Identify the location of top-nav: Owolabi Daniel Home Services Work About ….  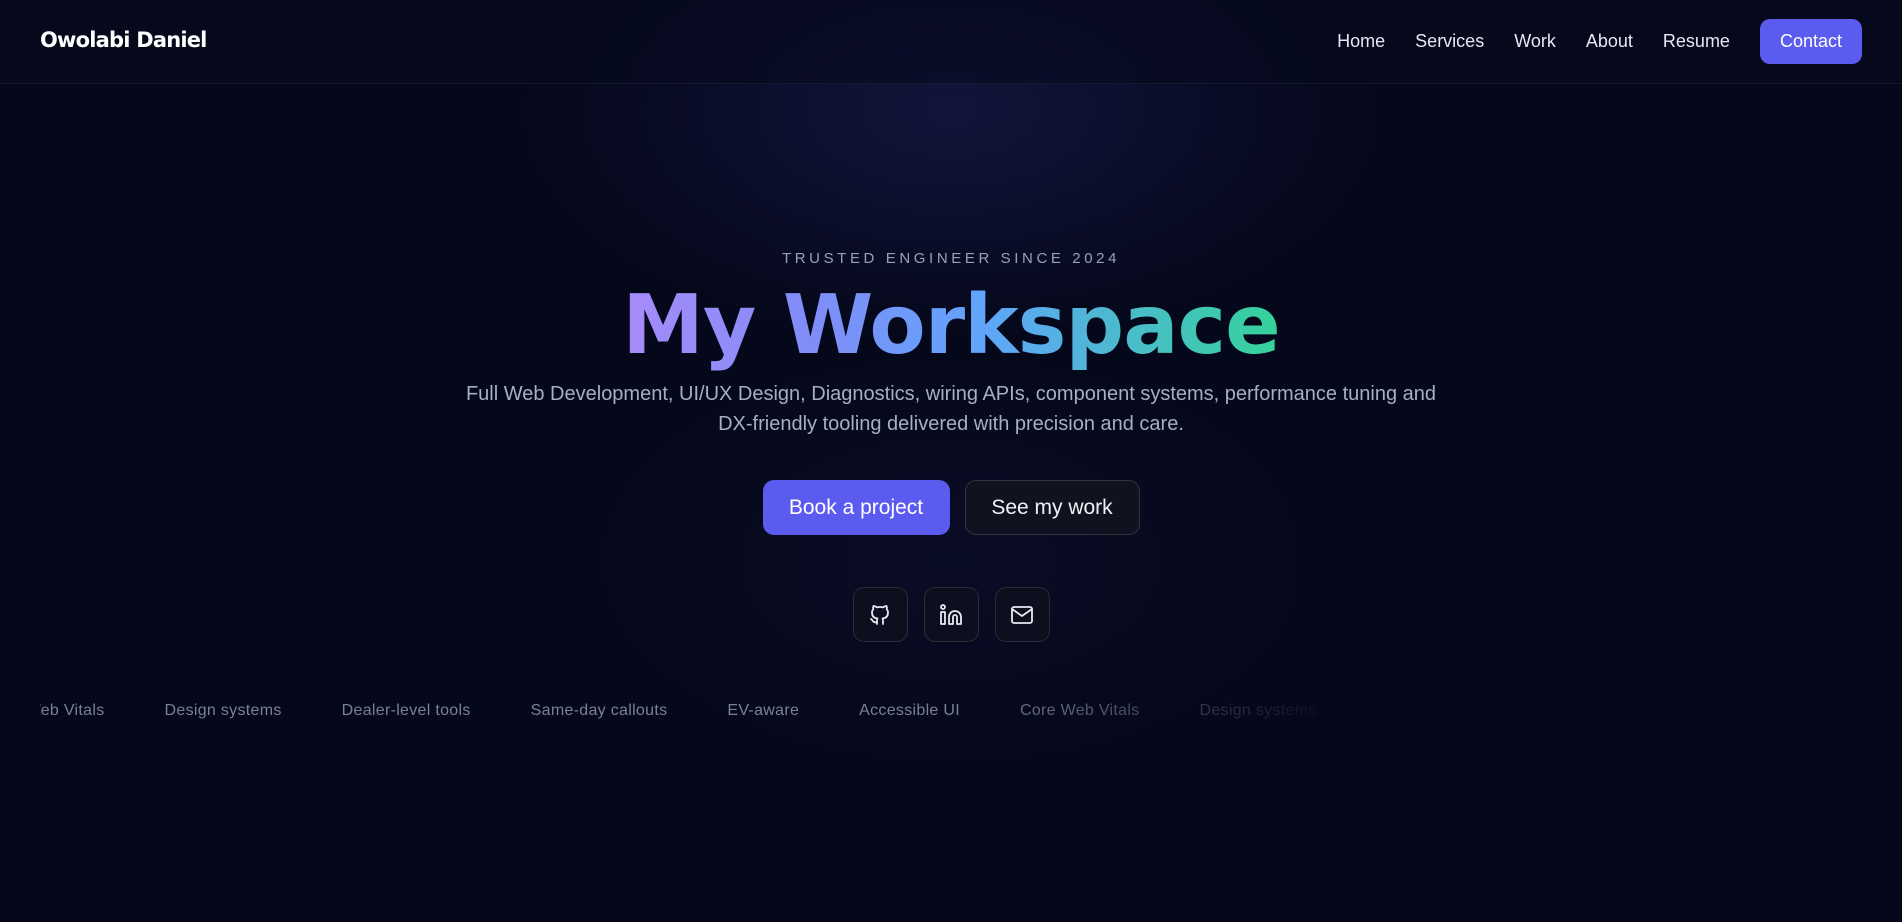
(951, 42).